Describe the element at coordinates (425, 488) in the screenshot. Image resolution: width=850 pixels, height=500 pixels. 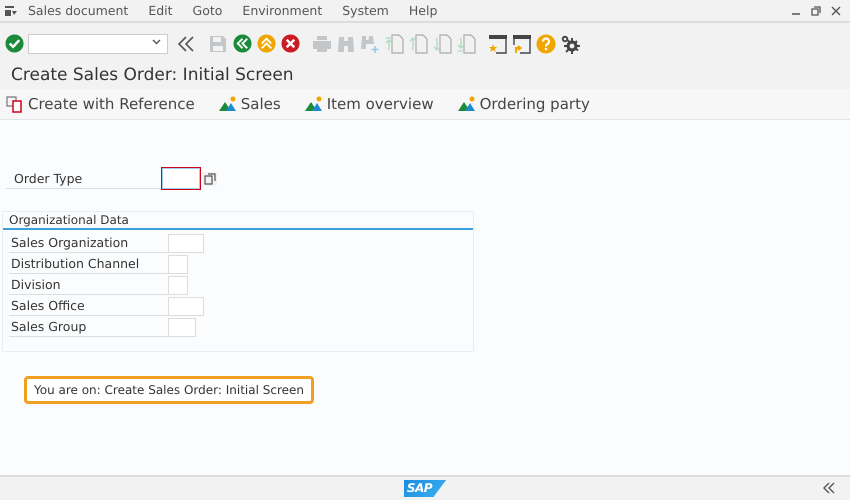
I see `sap-logo: SAP` at that location.